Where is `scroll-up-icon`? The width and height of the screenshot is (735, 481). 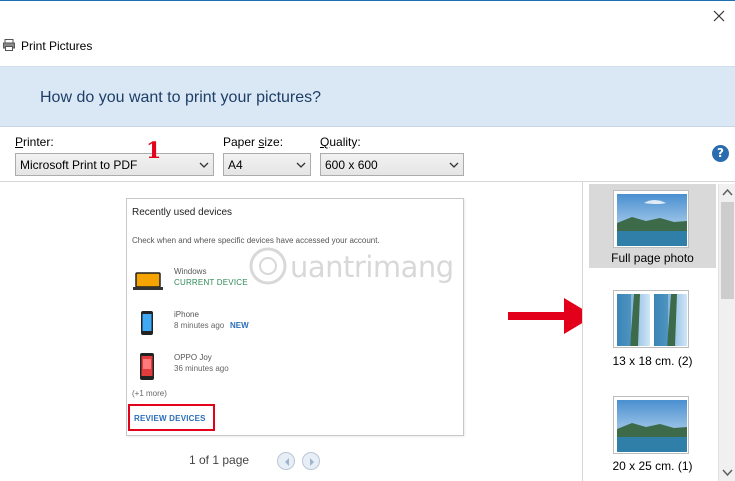 scroll-up-icon is located at coordinates (727, 192).